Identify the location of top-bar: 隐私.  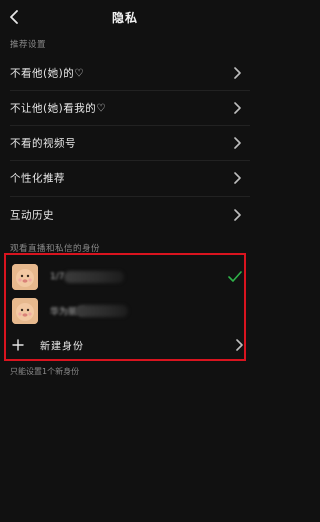
(125, 18).